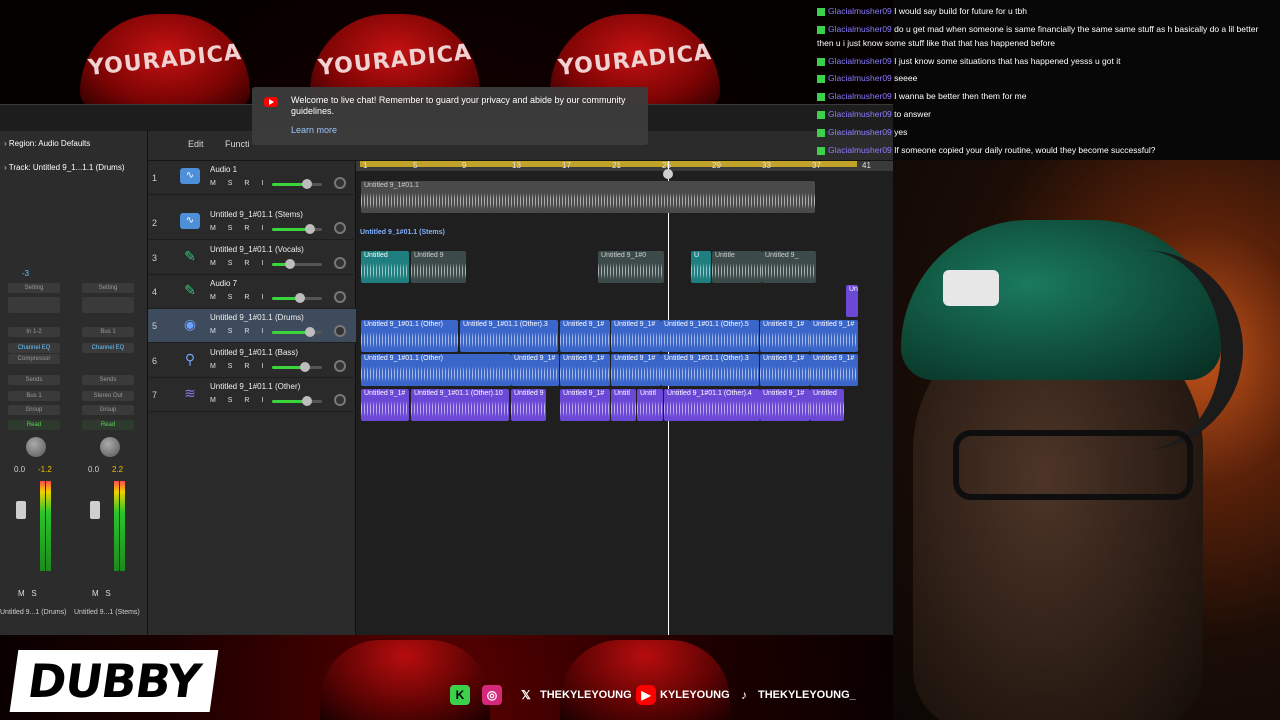  Describe the element at coordinates (257, 317) in the screenshot. I see `track-name: Untitled 9_1#01.1 (Drums)` at that location.